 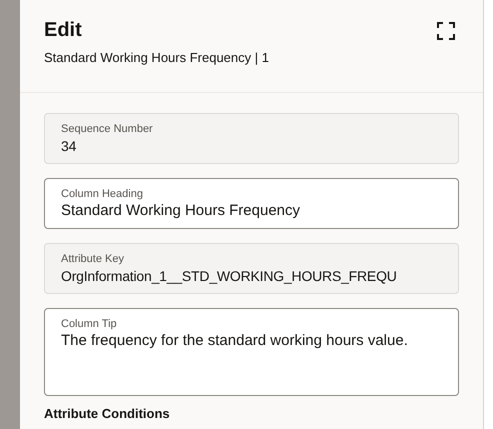 I want to click on readonly-field: Sequence Number 34, so click(x=251, y=138).